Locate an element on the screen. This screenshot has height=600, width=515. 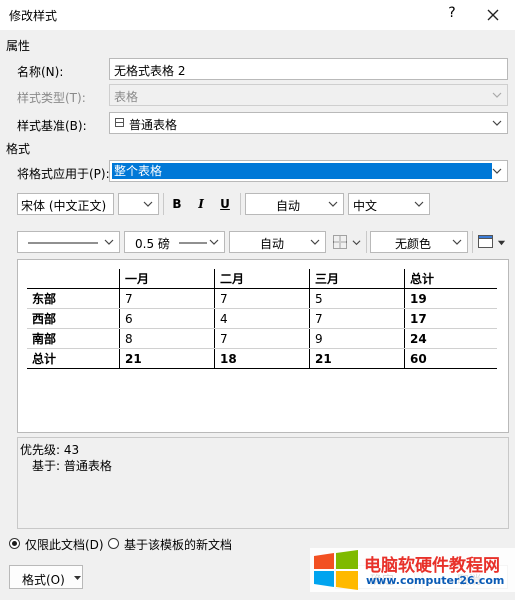
format-menu-button: 格式(O) is located at coordinates (46, 577).